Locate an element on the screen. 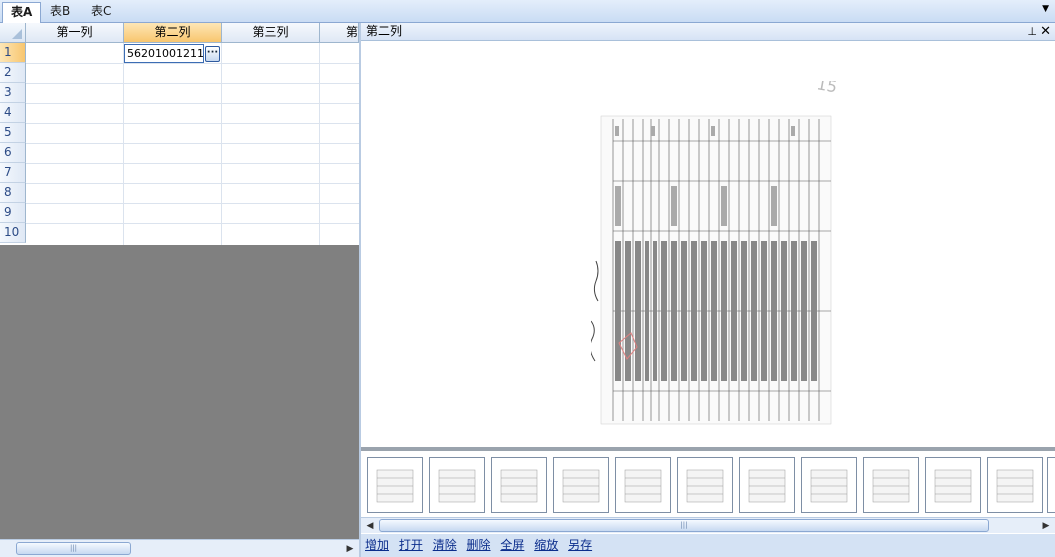 The image size is (1055, 557). thumbnail-scrollbar: ◀ ||| ▶ is located at coordinates (708, 525).